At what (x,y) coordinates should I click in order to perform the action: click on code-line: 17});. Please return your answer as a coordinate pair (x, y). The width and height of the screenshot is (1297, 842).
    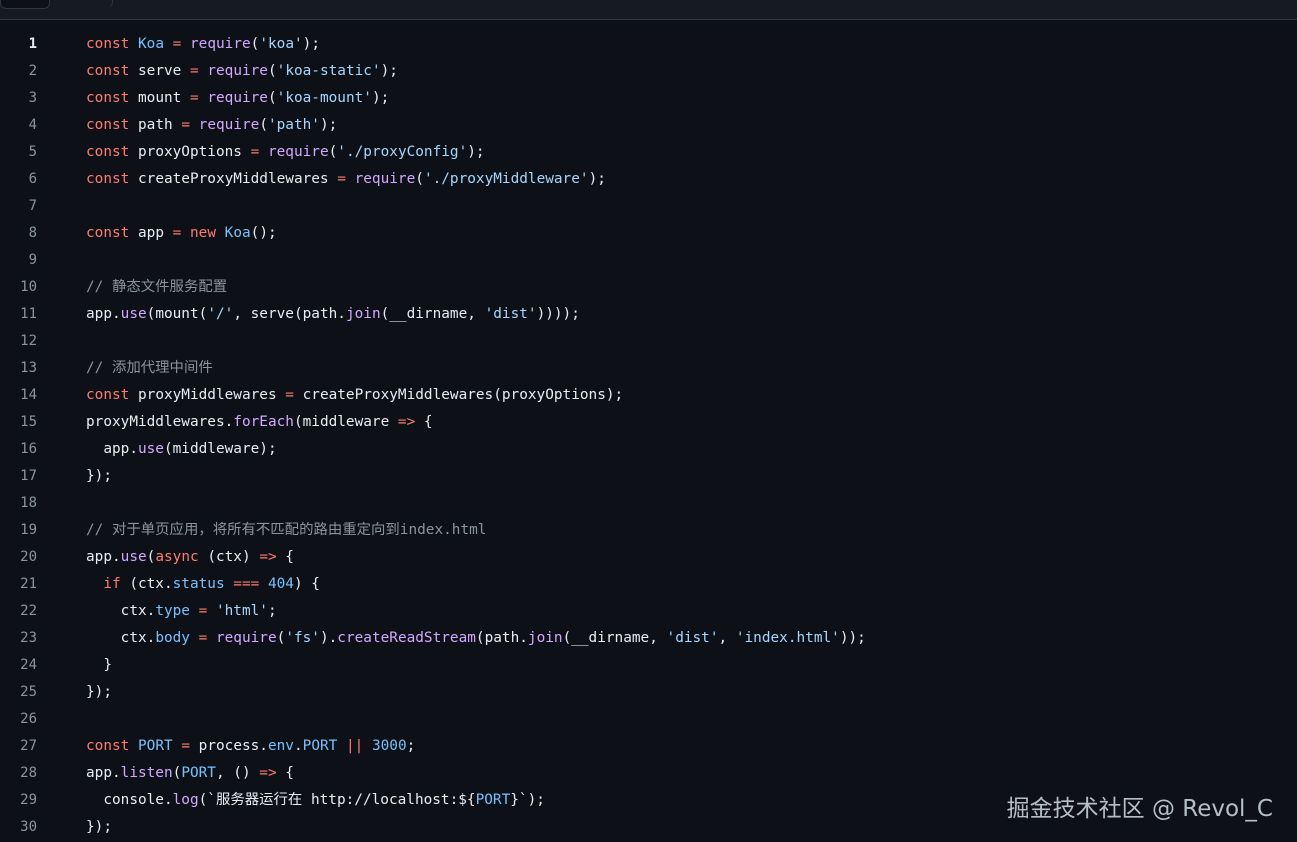
    Looking at the image, I should click on (648, 476).